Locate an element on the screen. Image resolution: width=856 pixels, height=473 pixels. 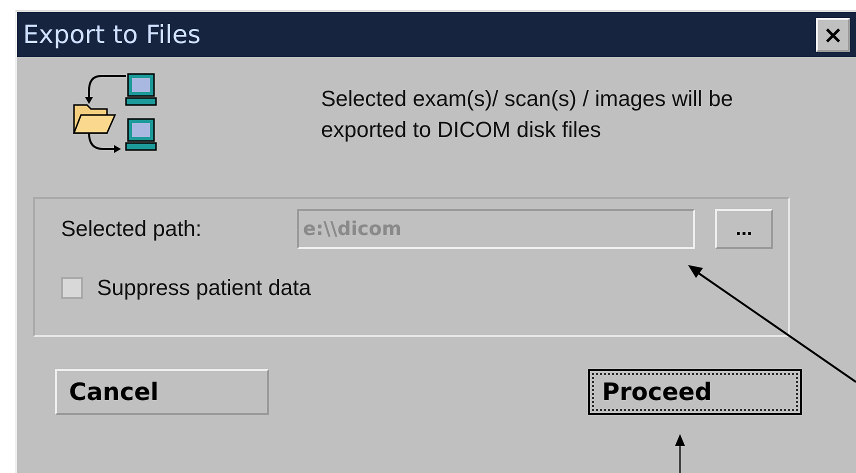
cancel-button: Cancel is located at coordinates (162, 392).